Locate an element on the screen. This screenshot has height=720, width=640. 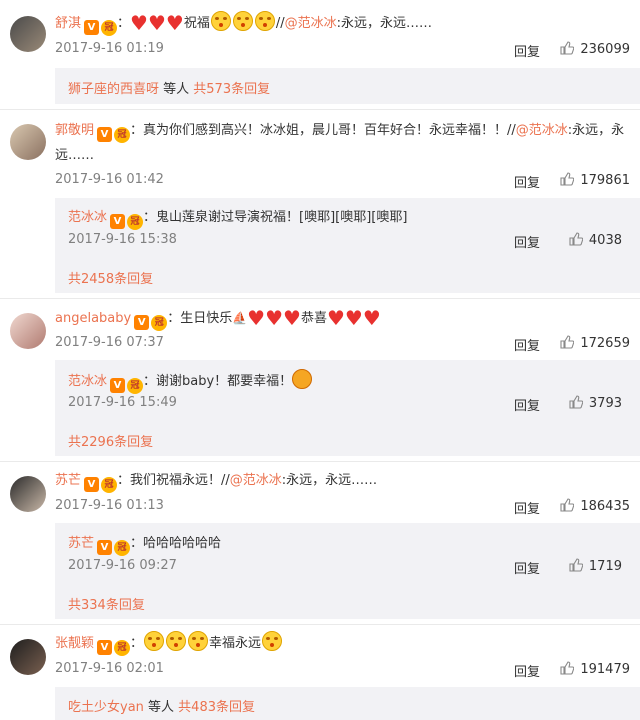
timestamp: 2017-9-16 02:01 is located at coordinates (109, 668).